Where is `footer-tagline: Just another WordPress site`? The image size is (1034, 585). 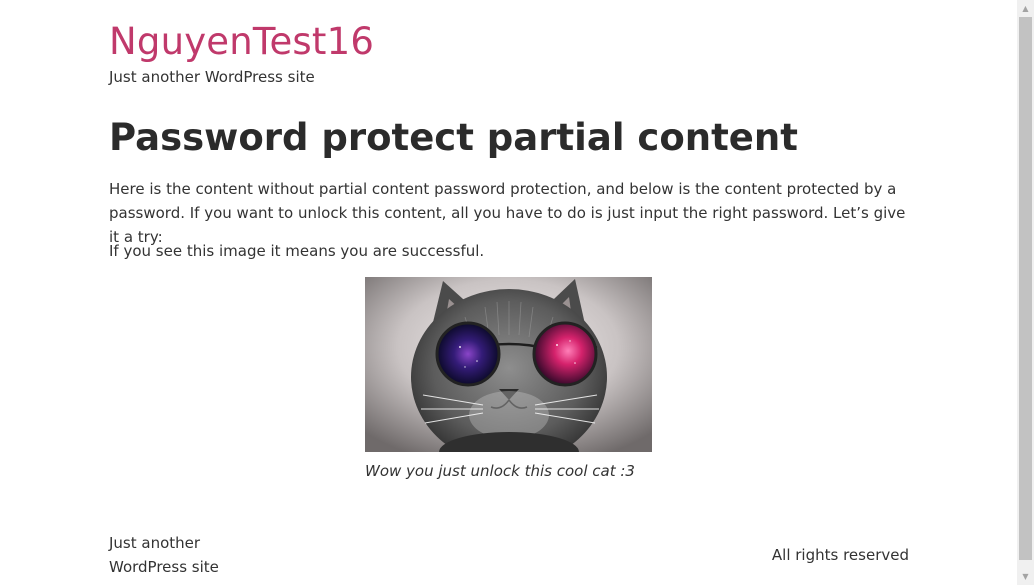
footer-tagline: Just another WordPress site is located at coordinates (164, 555).